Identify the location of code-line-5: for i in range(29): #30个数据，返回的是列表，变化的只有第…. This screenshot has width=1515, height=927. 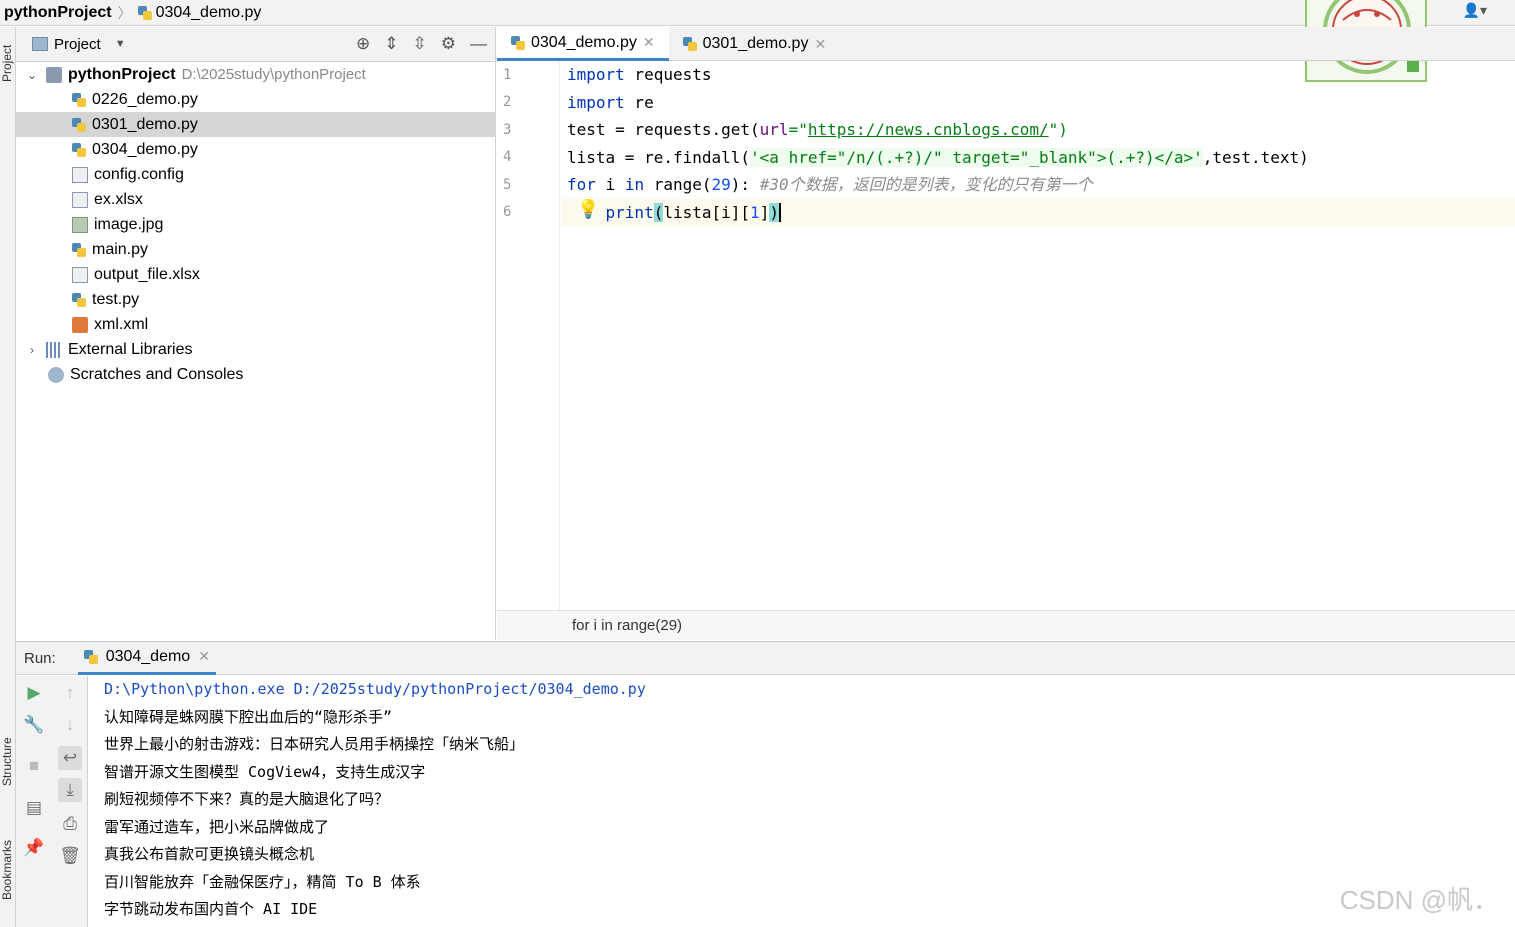
(830, 184).